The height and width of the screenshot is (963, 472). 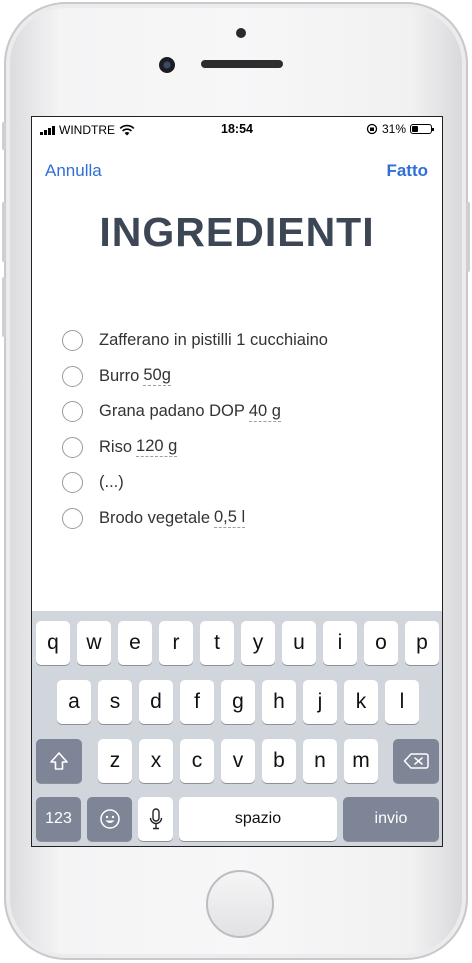 I want to click on navigation-bar: Annulla Fatto, so click(x=237, y=174).